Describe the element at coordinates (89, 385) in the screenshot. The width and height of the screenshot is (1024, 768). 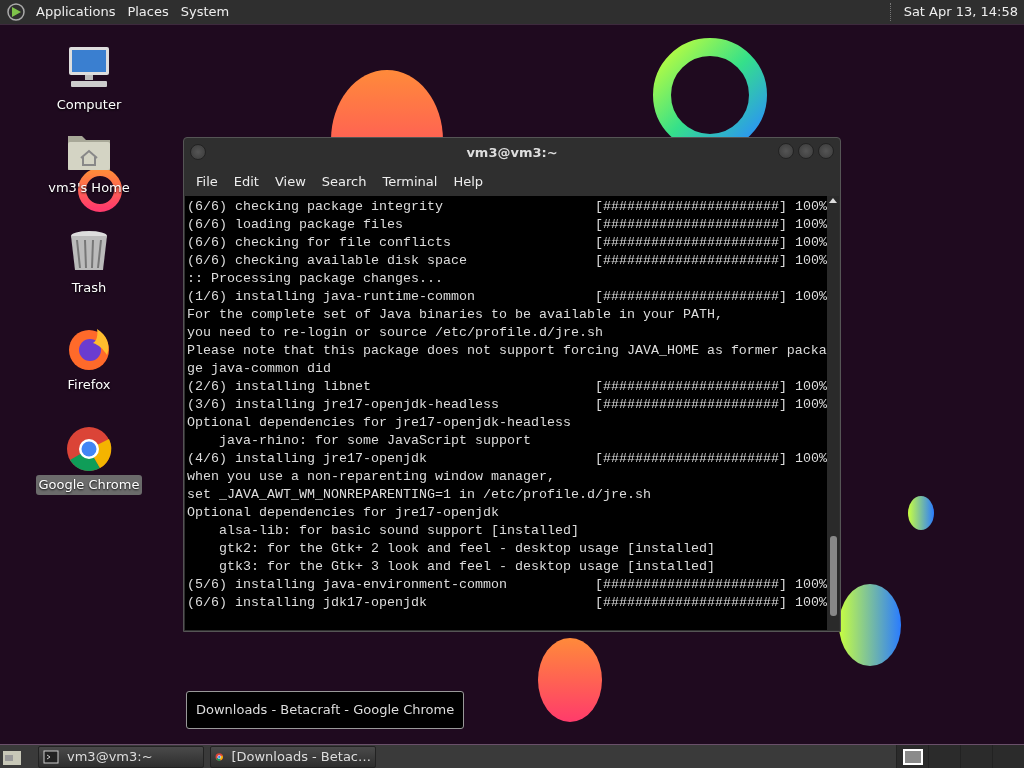
I see `icon-label: Firefox` at that location.